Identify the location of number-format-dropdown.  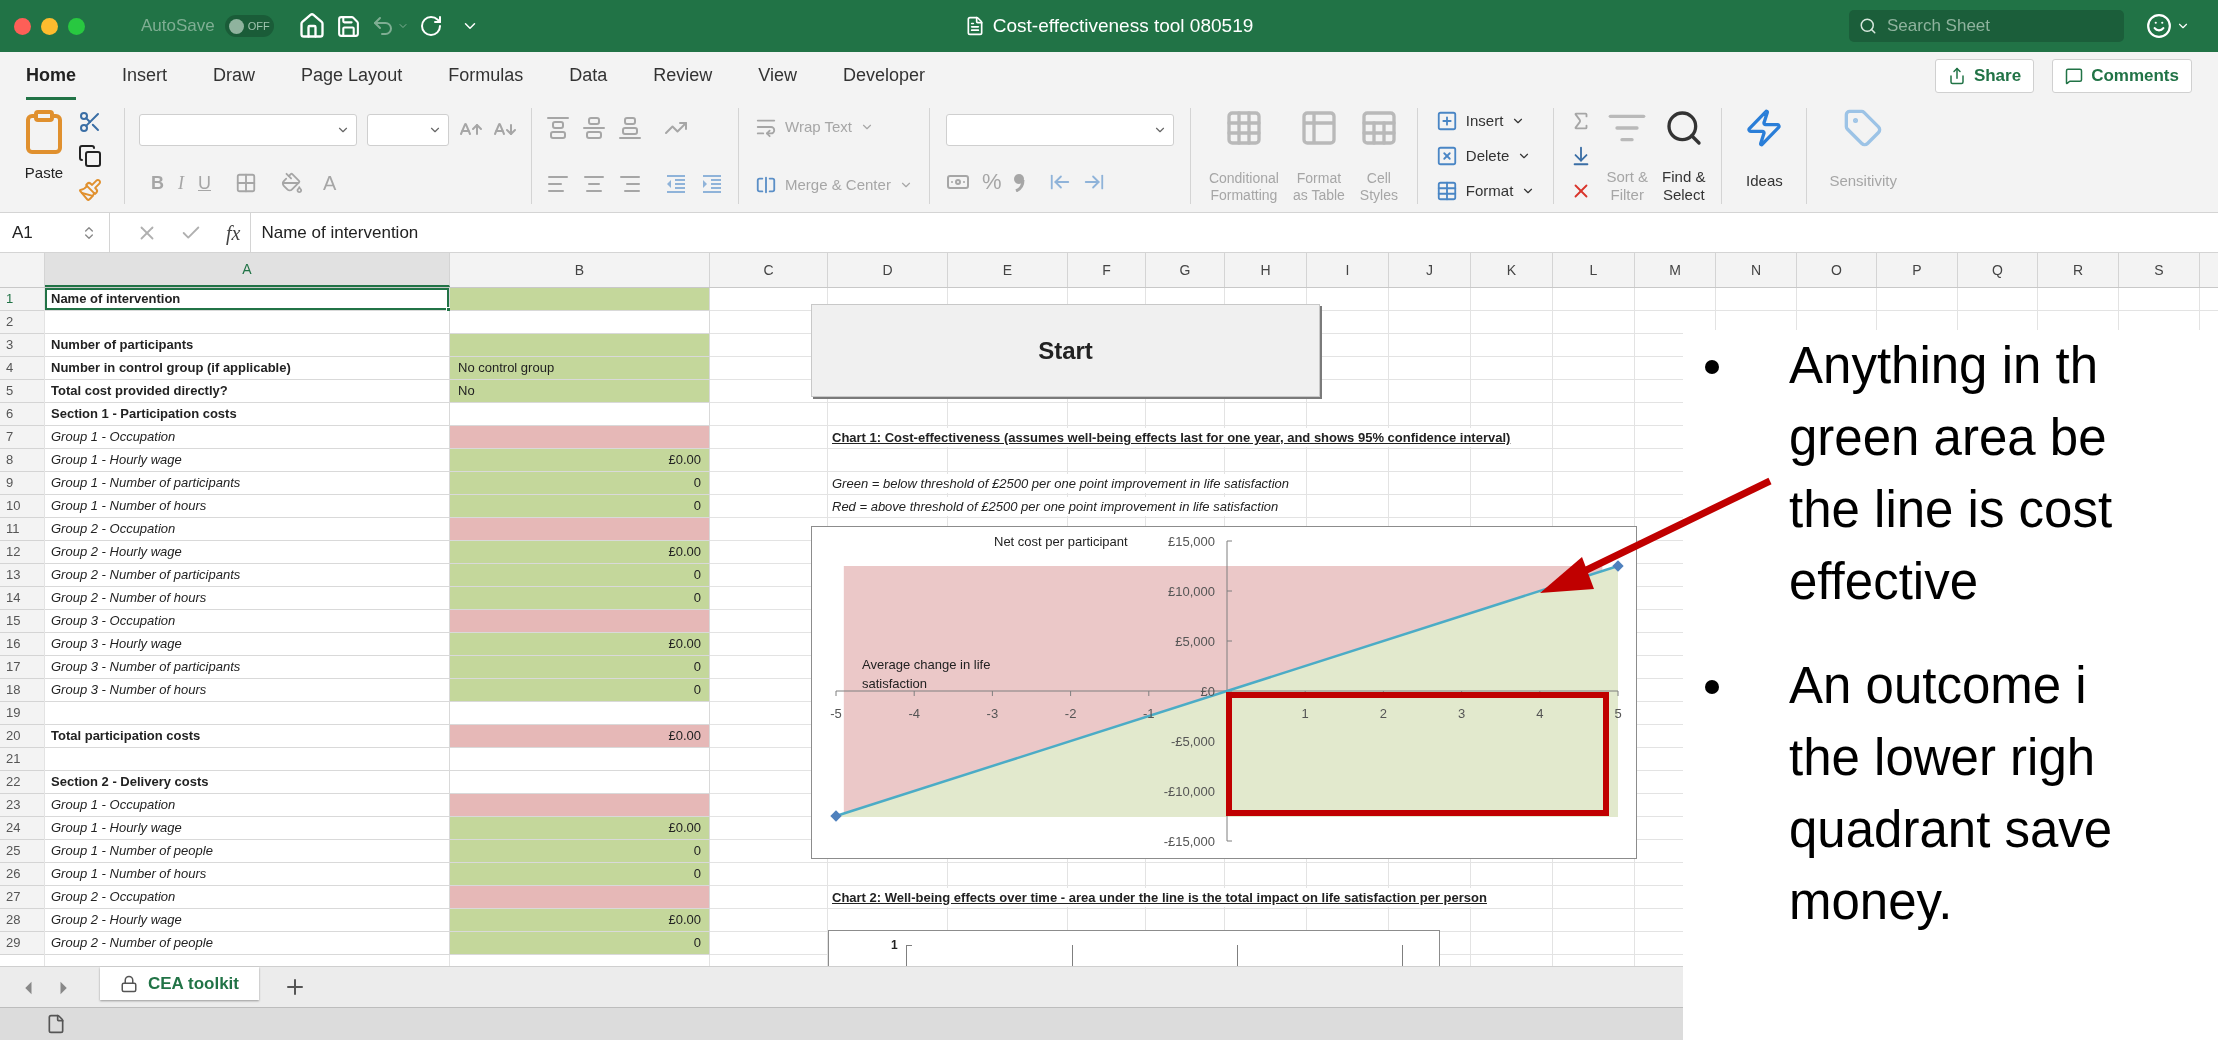
(1059, 130).